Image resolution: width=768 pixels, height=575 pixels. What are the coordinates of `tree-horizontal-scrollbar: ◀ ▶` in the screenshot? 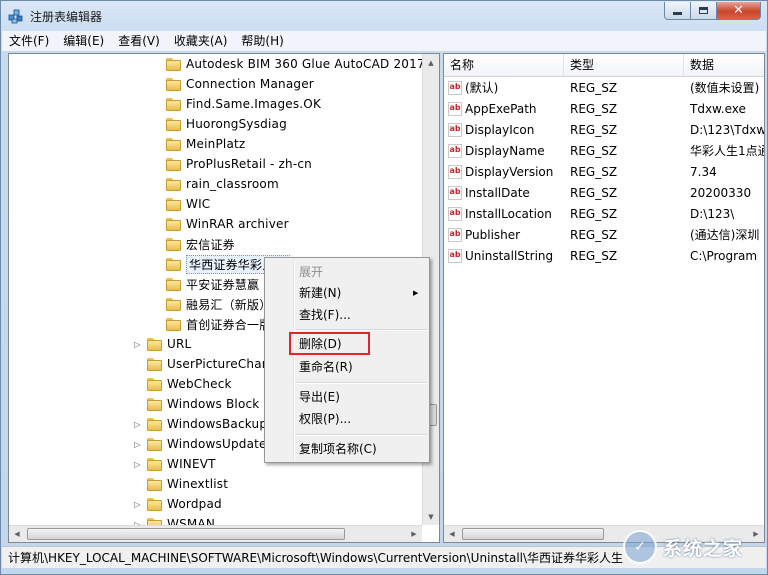 It's located at (215, 533).